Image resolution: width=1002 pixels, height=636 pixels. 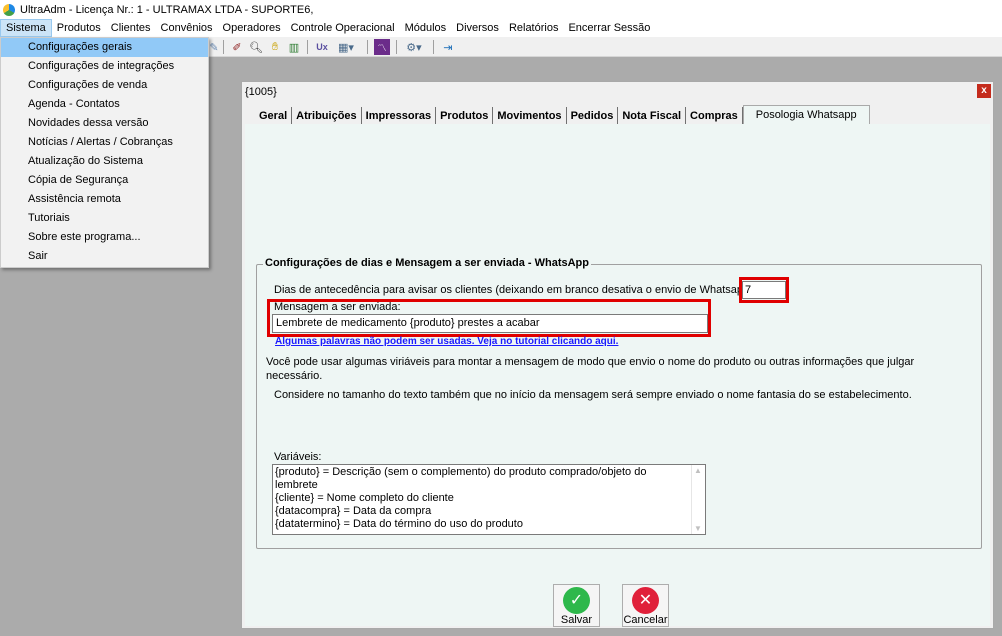 I want to click on printer-dropdown-icon: ▦▾, so click(x=346, y=47).